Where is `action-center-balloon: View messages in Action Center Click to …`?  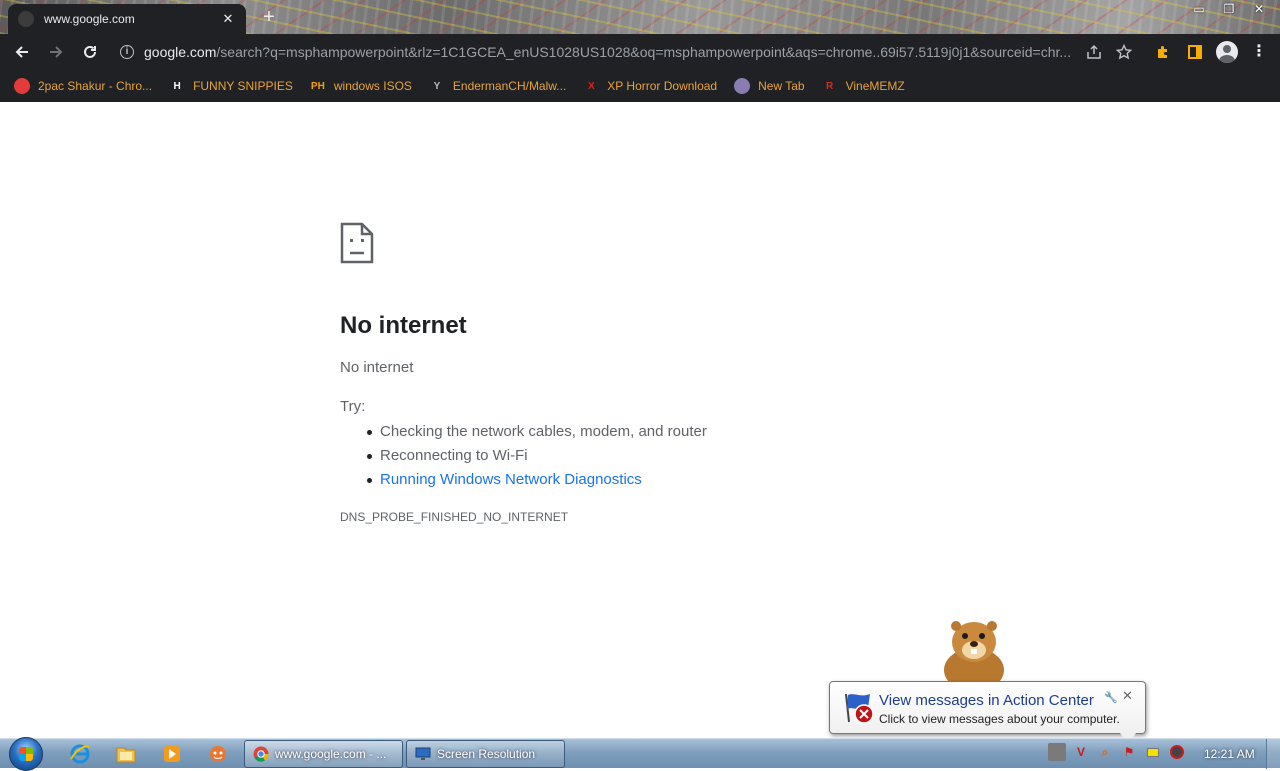 action-center-balloon: View messages in Action Center Click to … is located at coordinates (987, 713).